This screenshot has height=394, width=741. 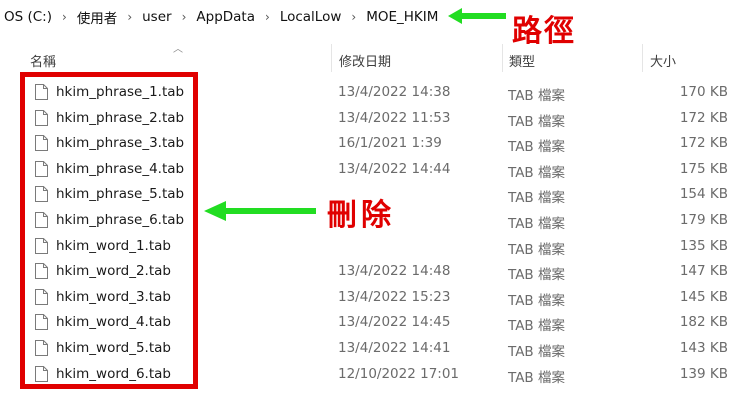 What do you see at coordinates (394, 347) in the screenshot?
I see `file-modified: 13/4/2022 14:41` at bounding box center [394, 347].